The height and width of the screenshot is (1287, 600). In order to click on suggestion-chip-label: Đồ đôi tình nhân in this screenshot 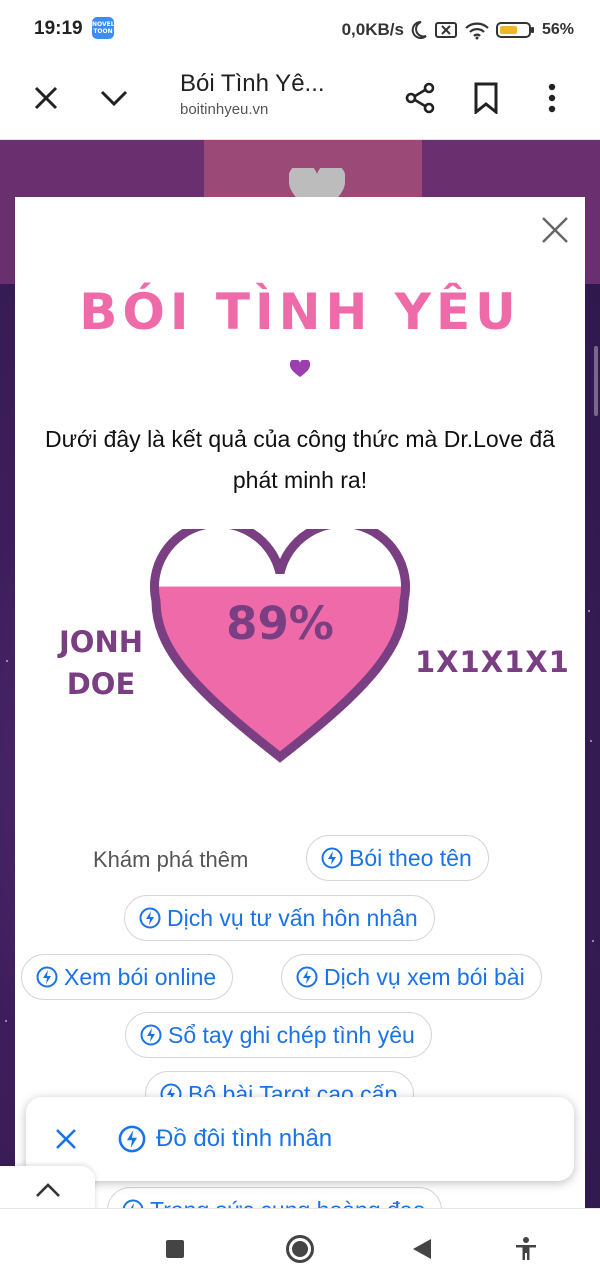, I will do `click(244, 1138)`.